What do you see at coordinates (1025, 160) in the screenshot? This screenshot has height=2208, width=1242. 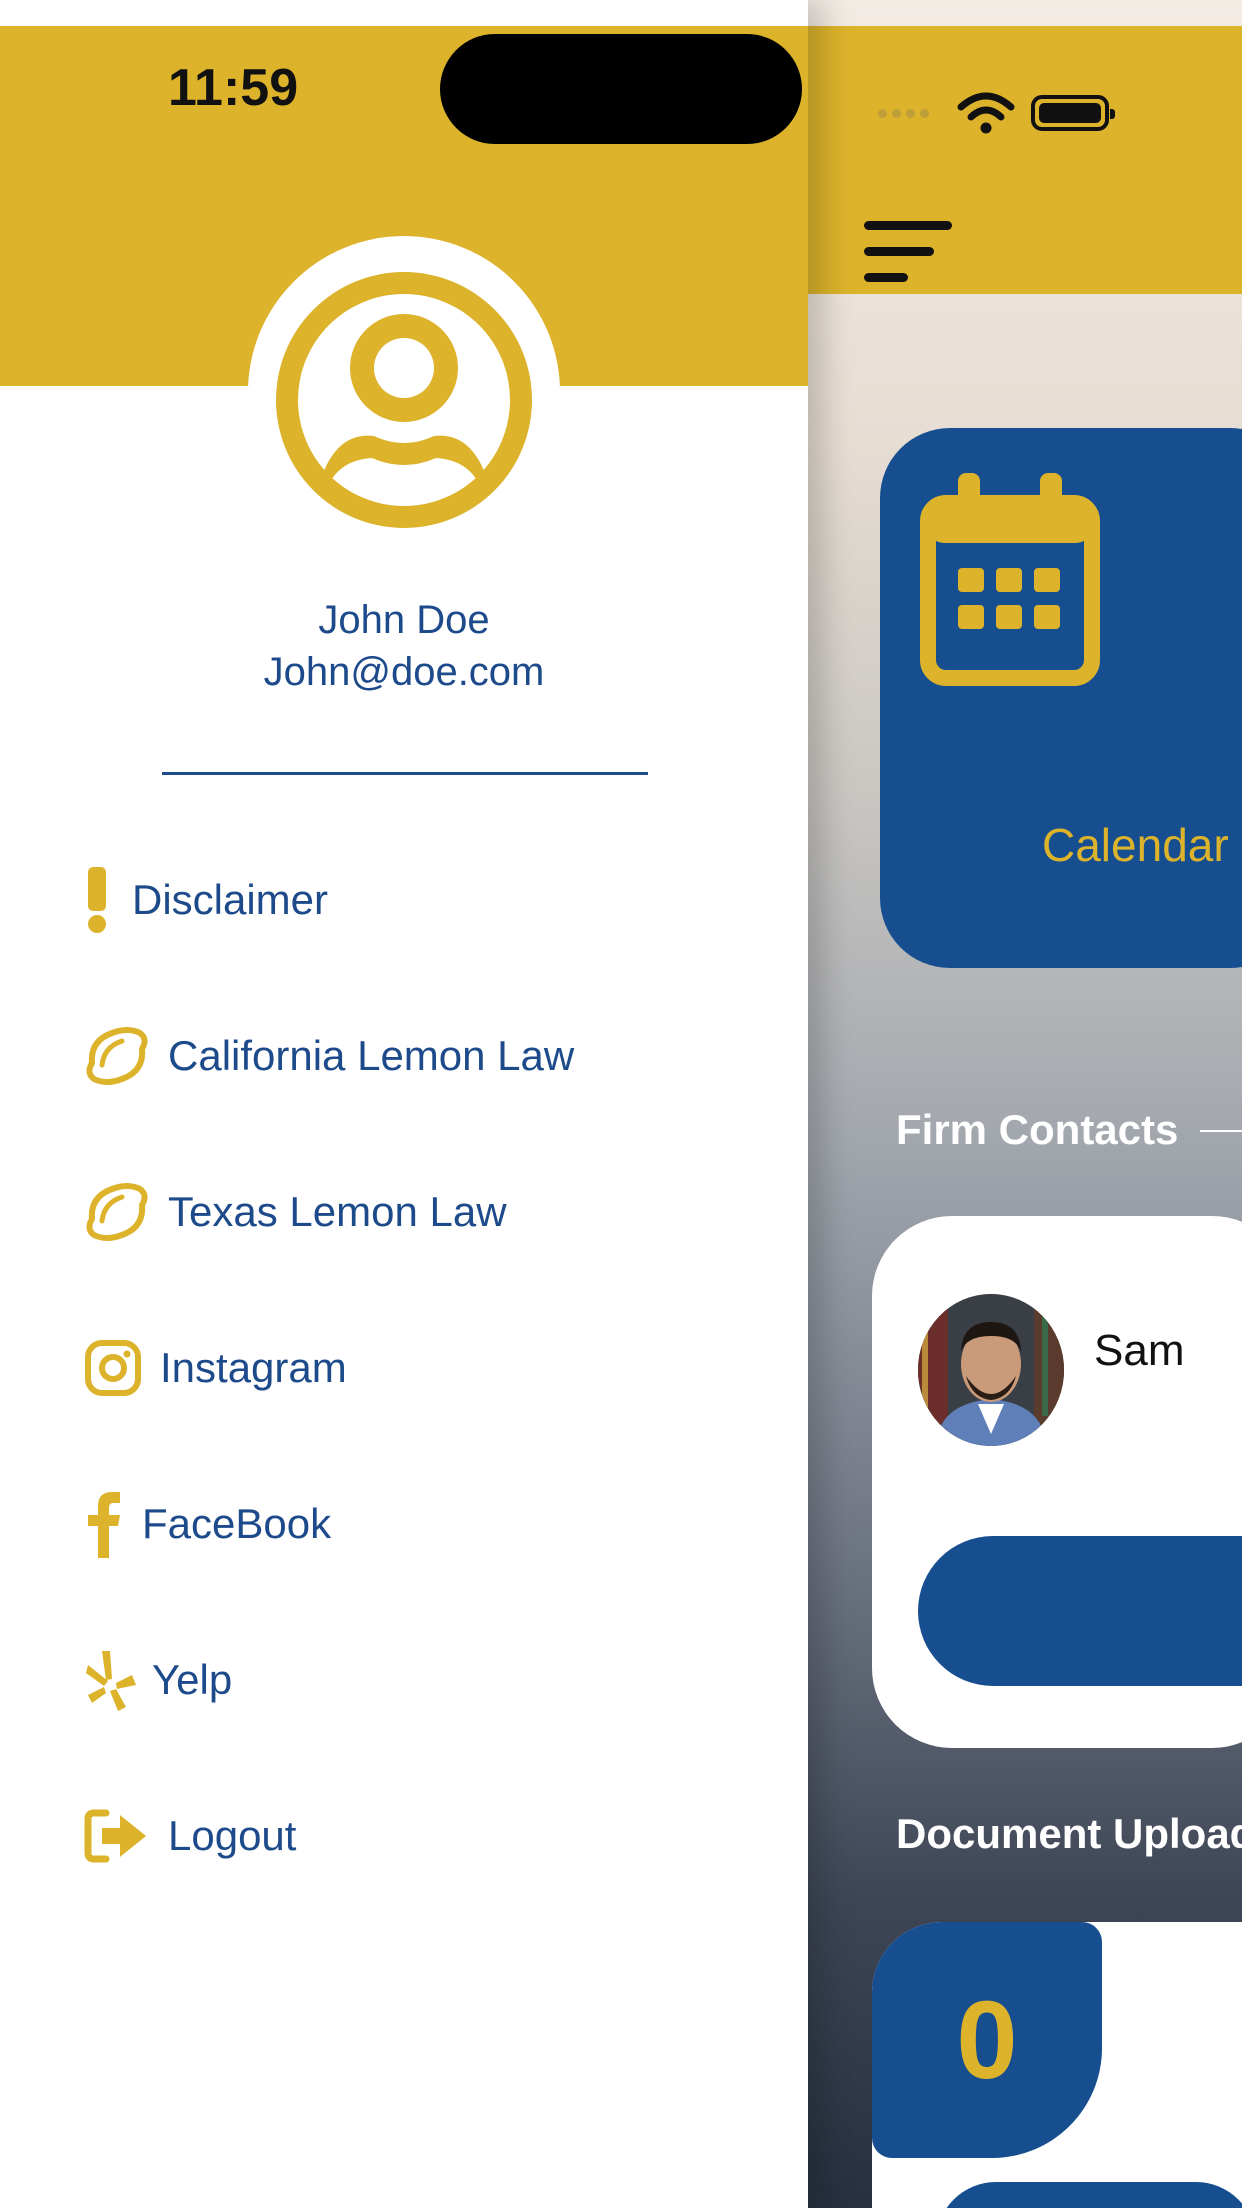 I see `app-header` at bounding box center [1025, 160].